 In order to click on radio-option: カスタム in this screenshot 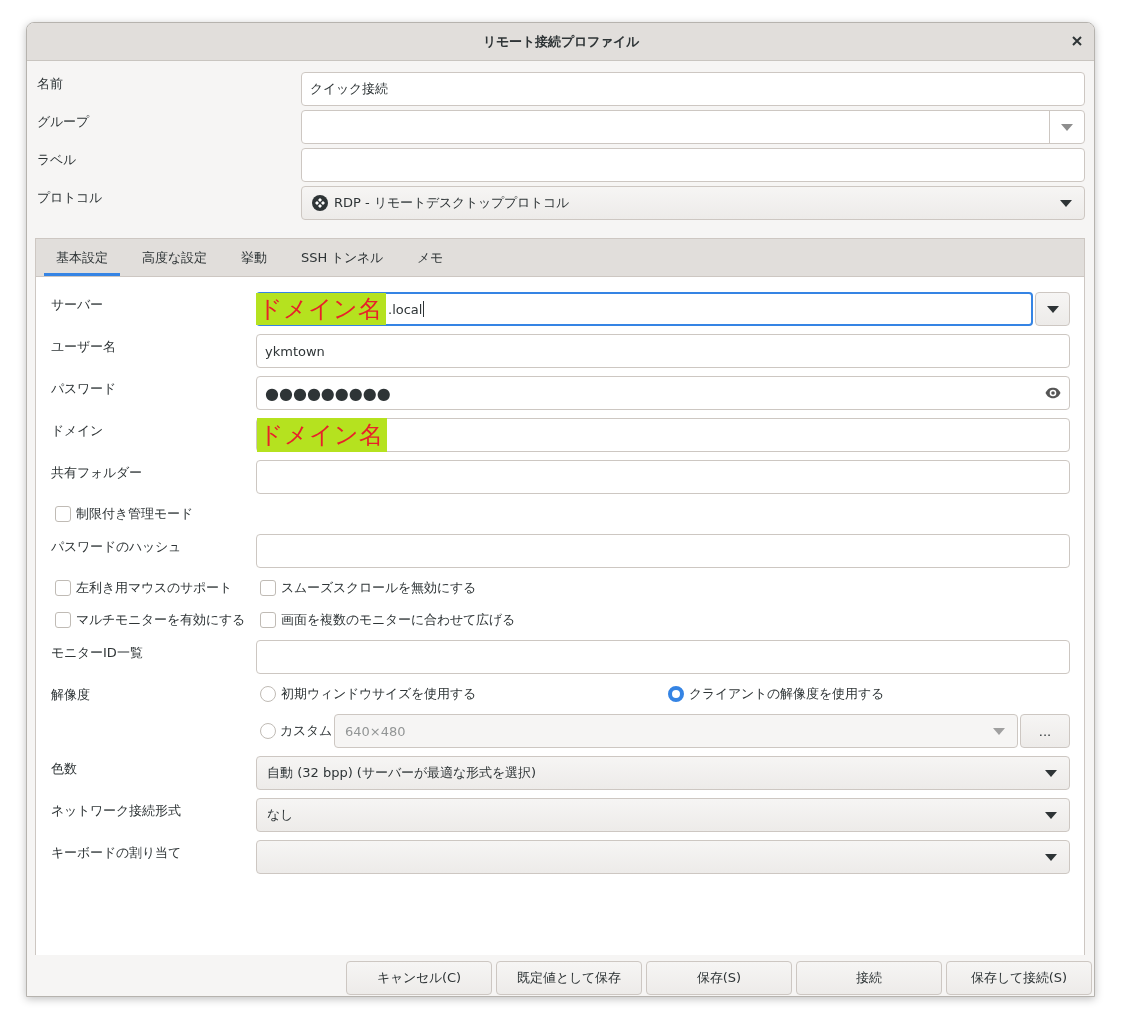, I will do `click(296, 731)`.